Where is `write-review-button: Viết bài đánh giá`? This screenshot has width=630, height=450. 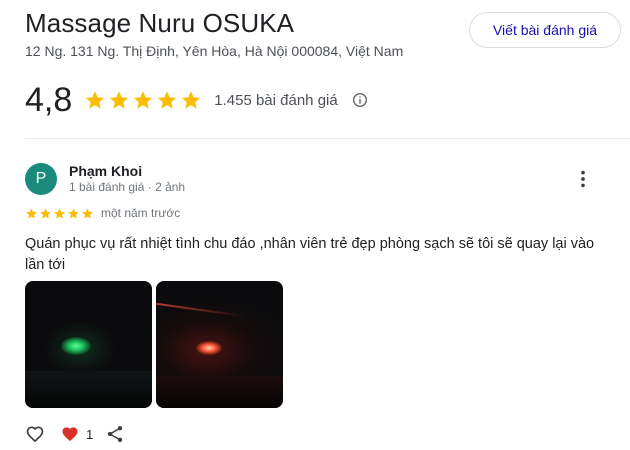
write-review-button: Viết bài đánh giá is located at coordinates (545, 30).